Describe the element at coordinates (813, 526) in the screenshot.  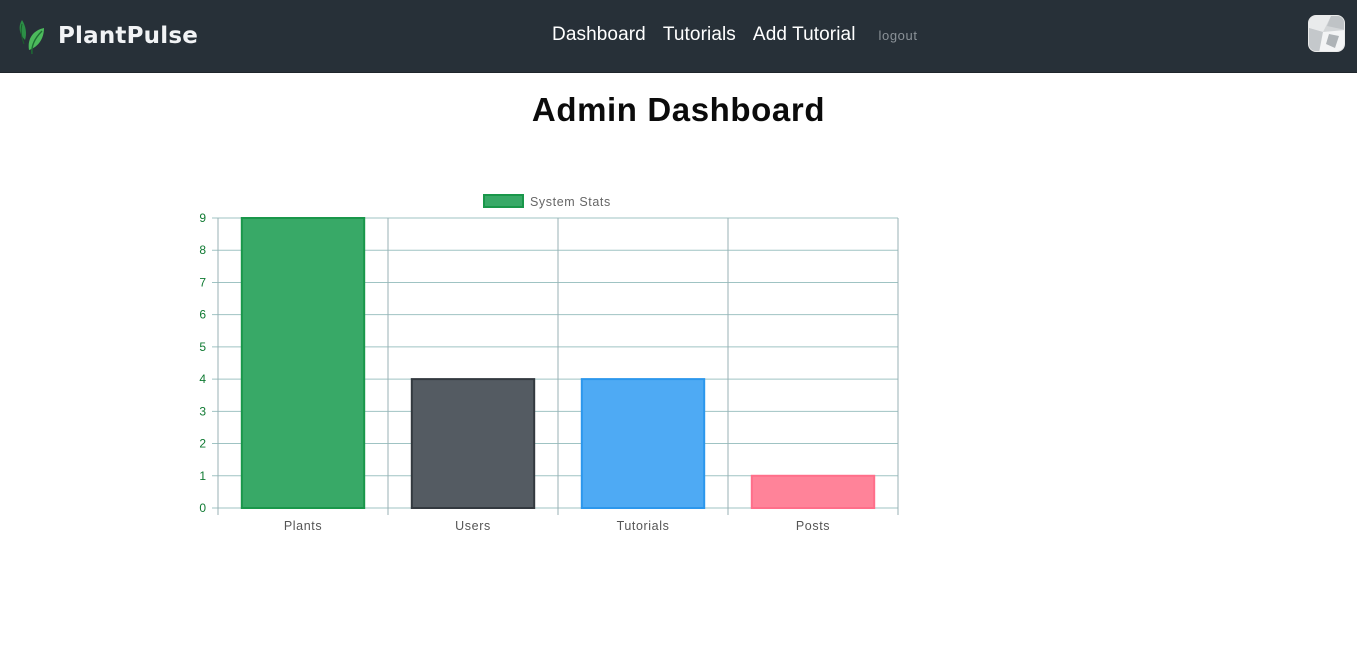
I see `x-tick-label: Posts` at that location.